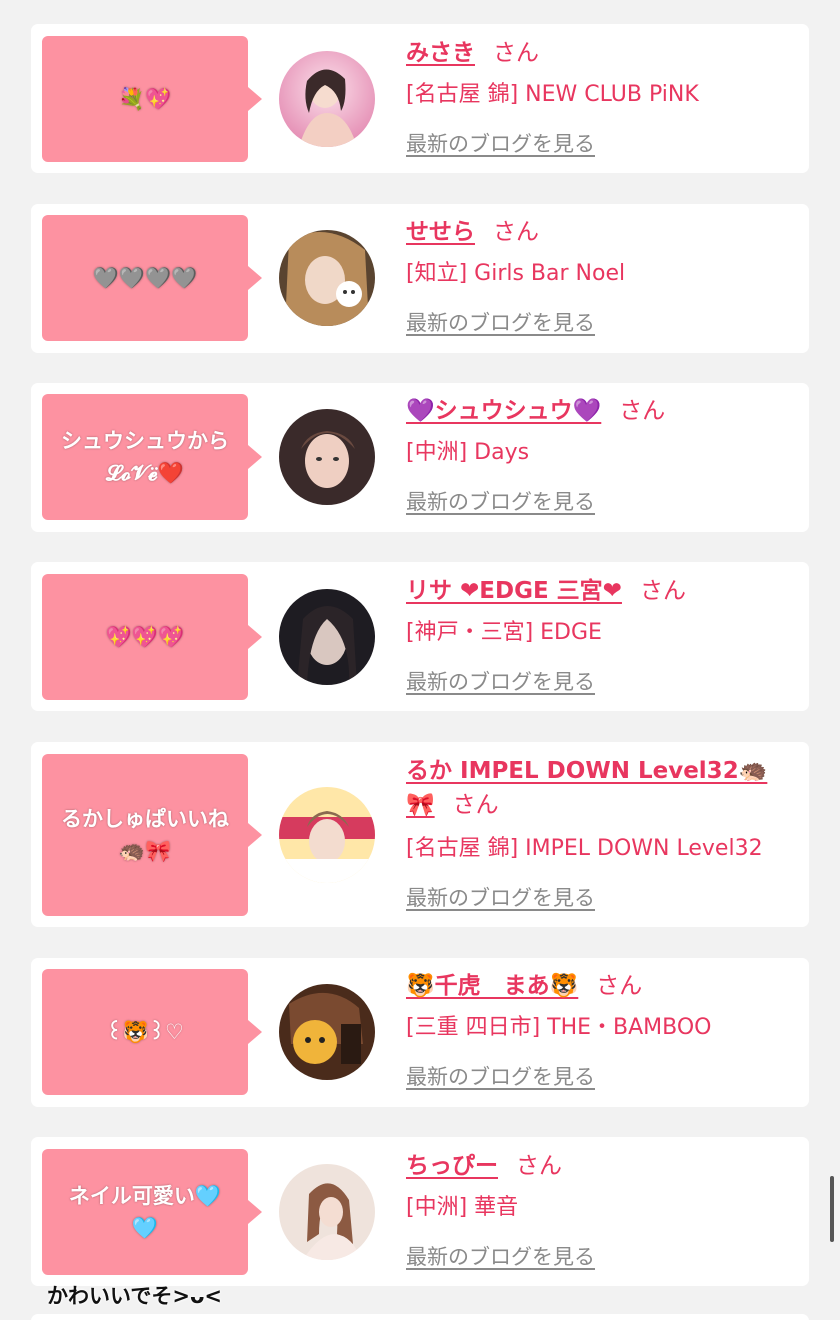 The image size is (840, 1320). Describe the element at coordinates (468, 452) in the screenshot. I see `shop-label: [中洲] Days` at that location.